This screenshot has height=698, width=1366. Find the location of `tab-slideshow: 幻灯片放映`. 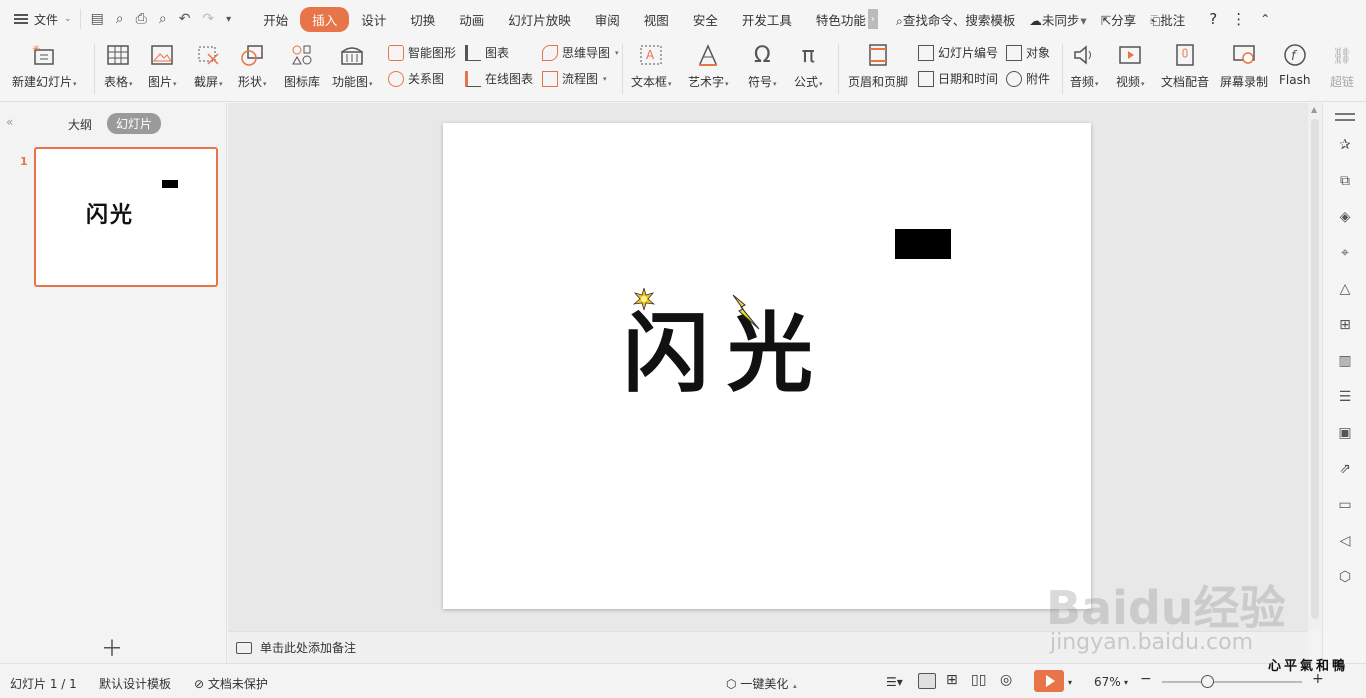

tab-slideshow: 幻灯片放映 is located at coordinates (539, 19).